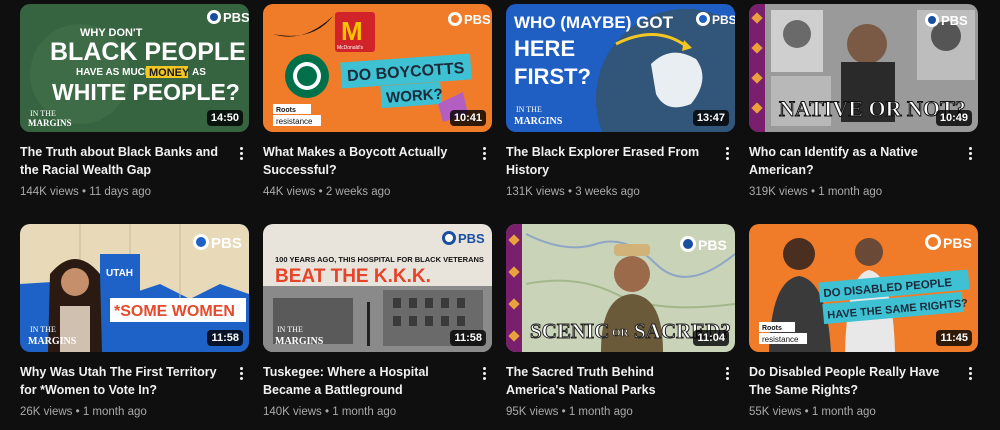  Describe the element at coordinates (954, 338) in the screenshot. I see `video-duration: 11:45` at that location.